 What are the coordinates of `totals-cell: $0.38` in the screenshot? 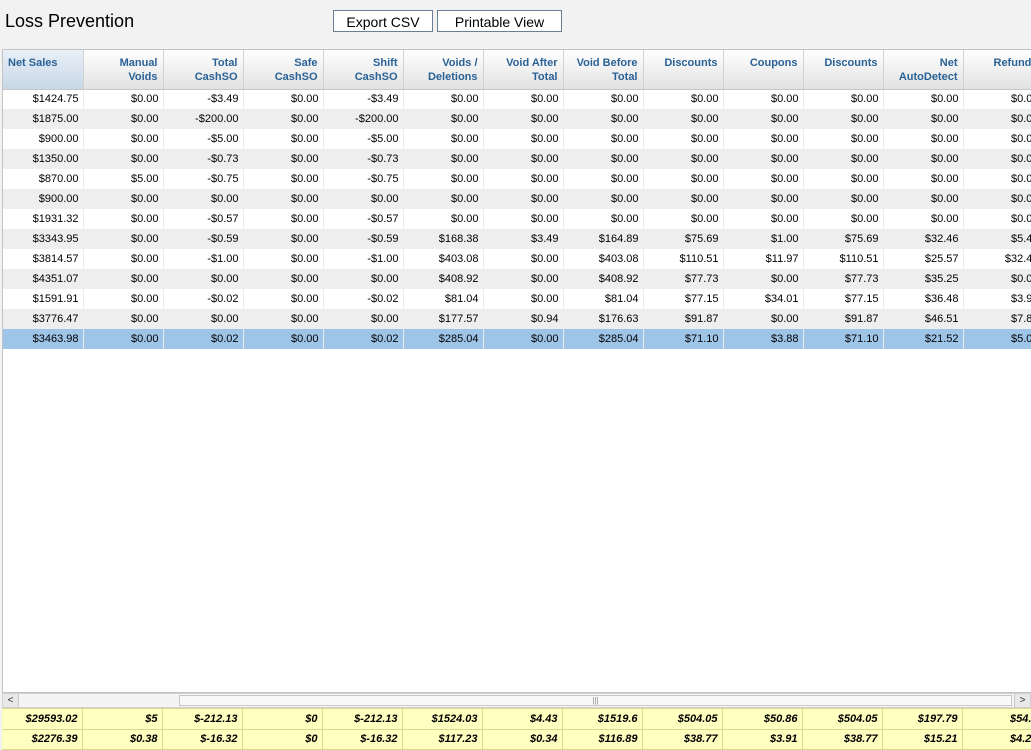 It's located at (122, 739).